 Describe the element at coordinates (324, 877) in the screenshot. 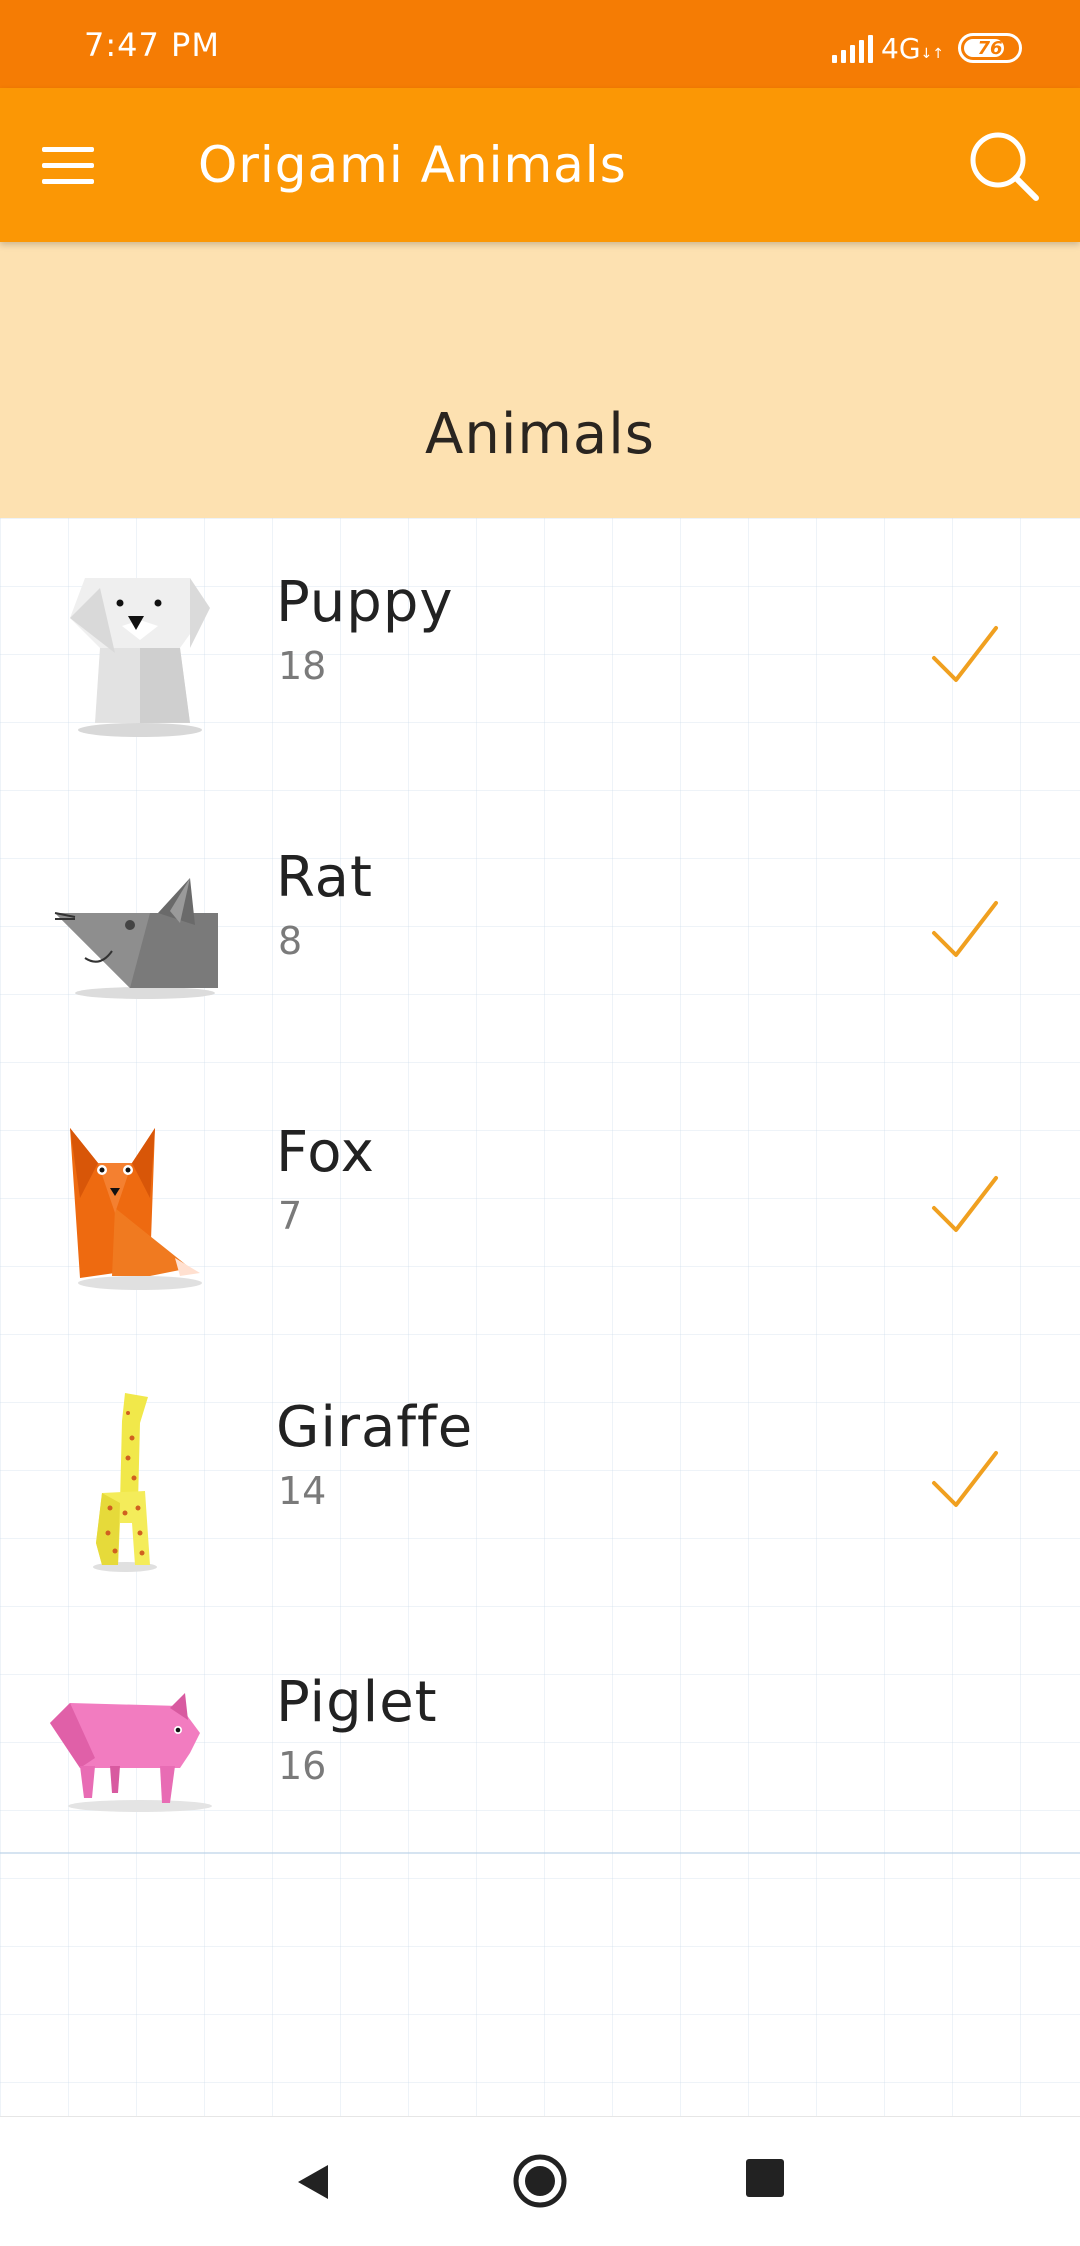

I see `animal-name: Rat` at that location.